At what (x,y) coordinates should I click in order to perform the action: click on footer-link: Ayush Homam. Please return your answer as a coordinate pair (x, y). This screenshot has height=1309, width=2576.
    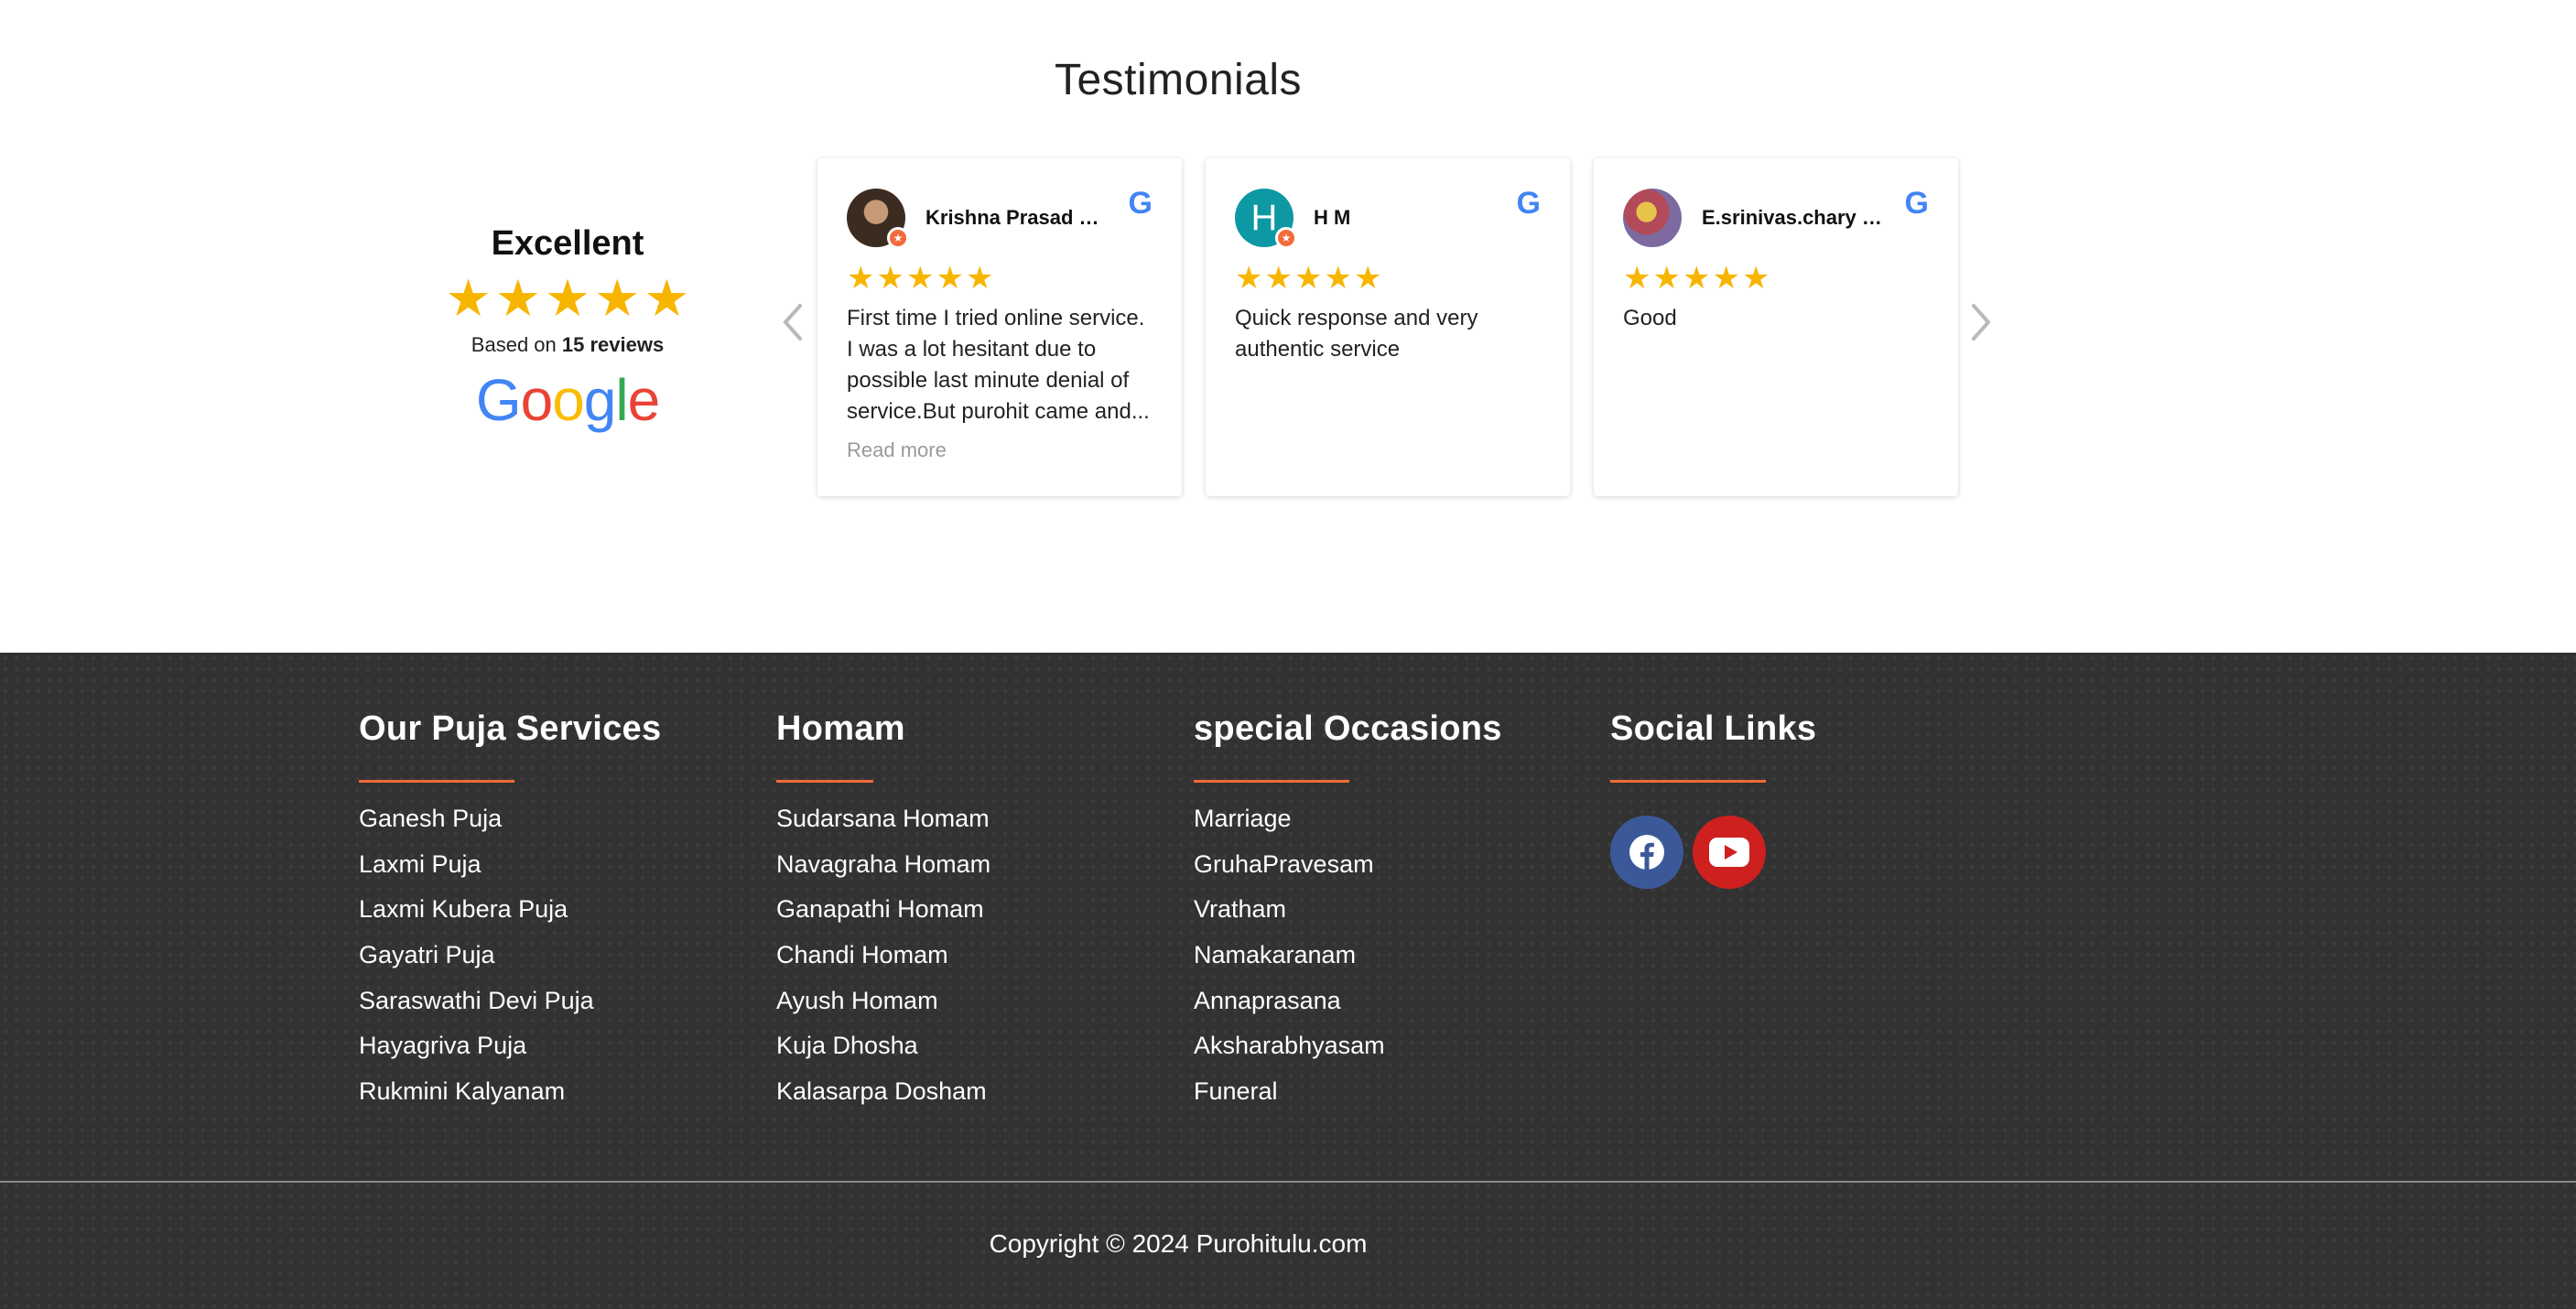
    Looking at the image, I should click on (883, 1006).